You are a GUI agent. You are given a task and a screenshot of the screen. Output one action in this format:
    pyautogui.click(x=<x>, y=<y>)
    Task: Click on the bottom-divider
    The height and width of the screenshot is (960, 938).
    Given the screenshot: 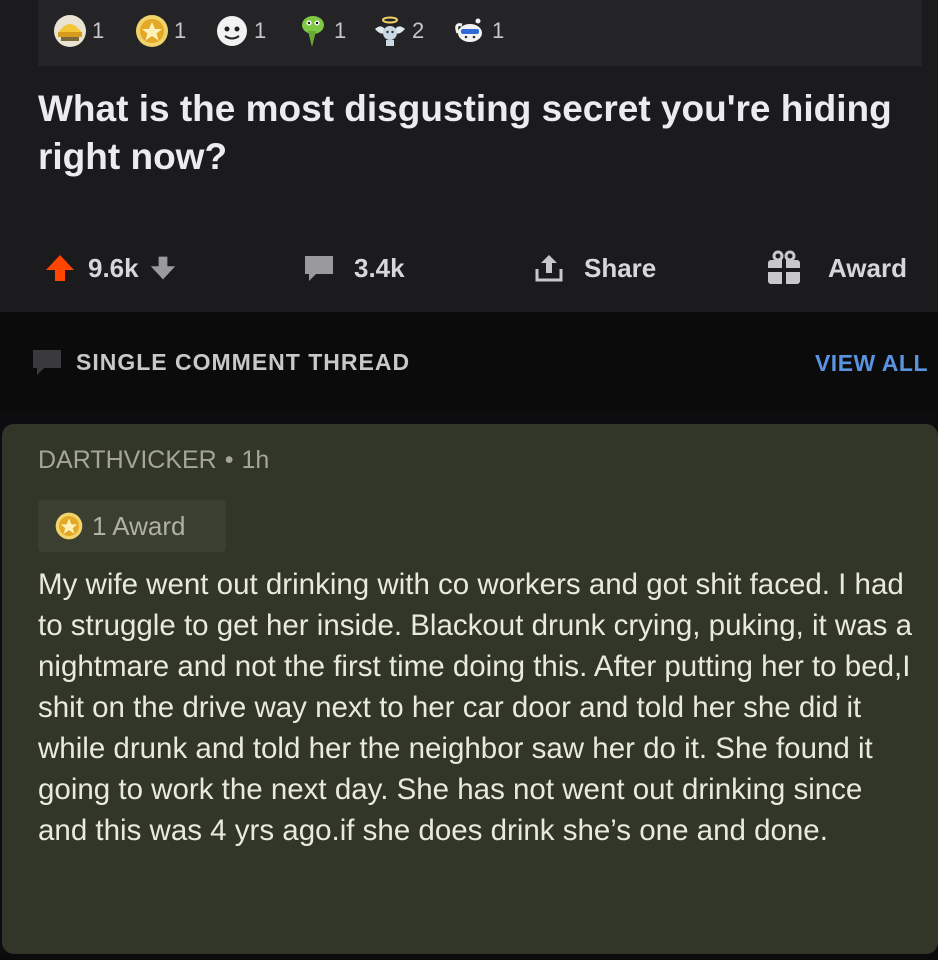 What is the action you would take?
    pyautogui.click(x=469, y=957)
    